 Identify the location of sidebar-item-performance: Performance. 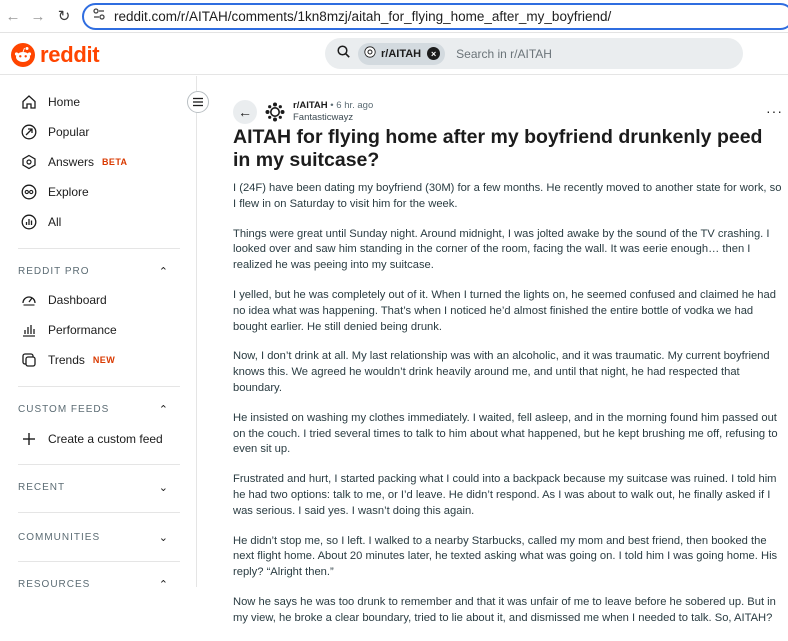
(68, 330).